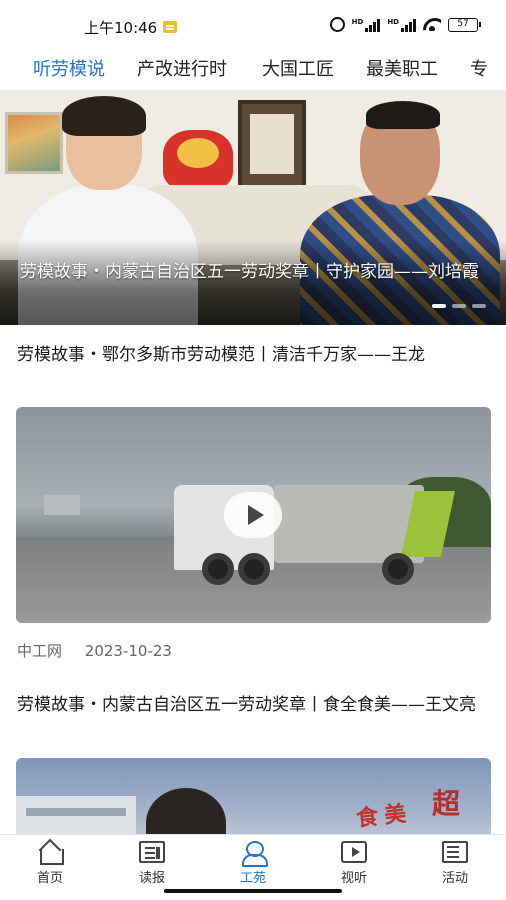 Image resolution: width=506 pixels, height=900 pixels. What do you see at coordinates (152, 863) in the screenshot?
I see `nav-newspaper: 读报` at bounding box center [152, 863].